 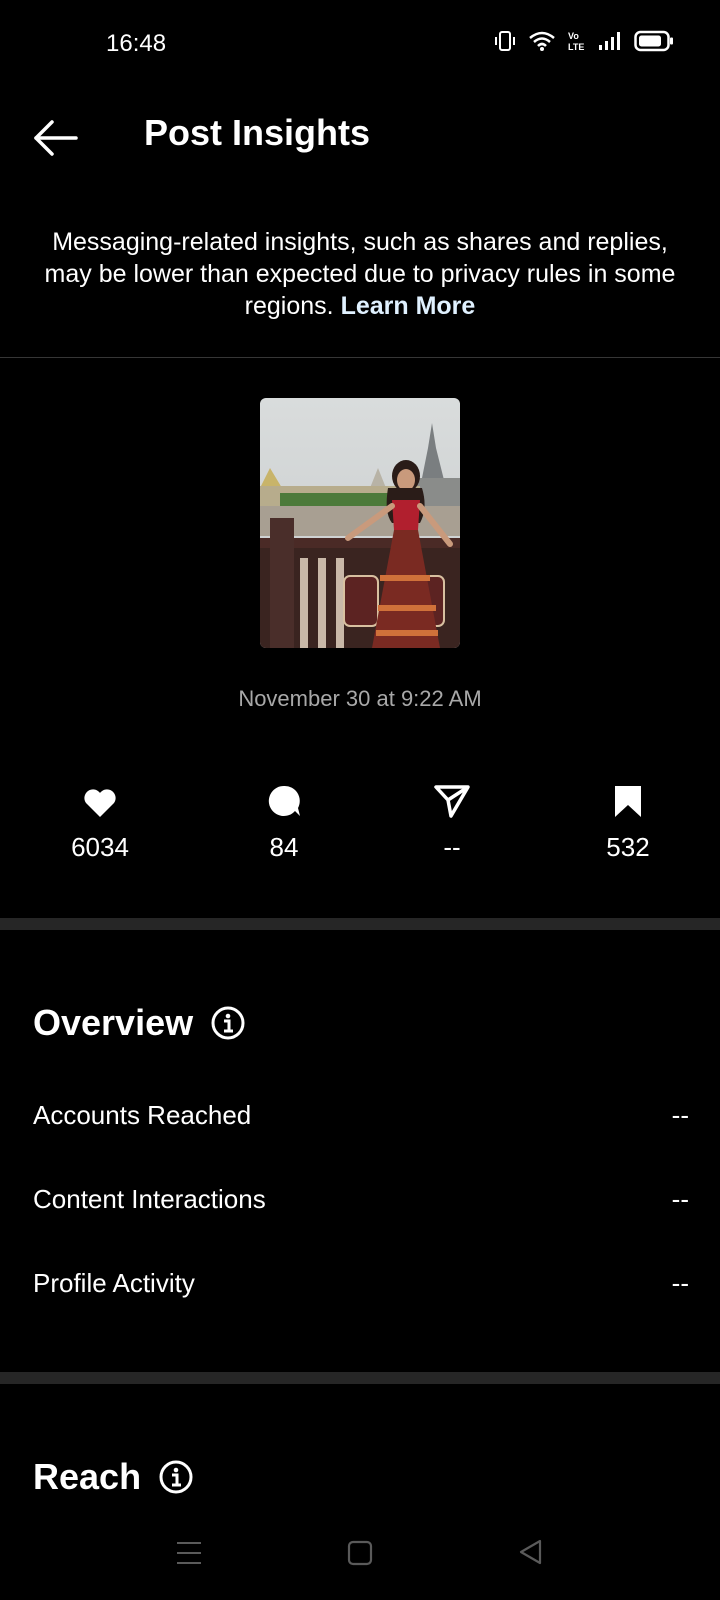 I want to click on overview-title: Overview, so click(x=113, y=1022).